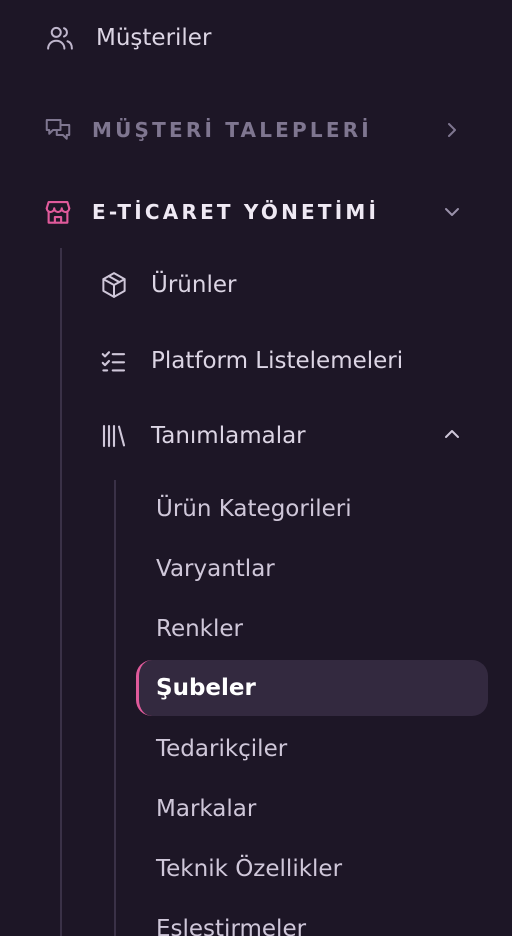 The height and width of the screenshot is (936, 512). What do you see at coordinates (115, 708) in the screenshot?
I see `tree-line-definitions` at bounding box center [115, 708].